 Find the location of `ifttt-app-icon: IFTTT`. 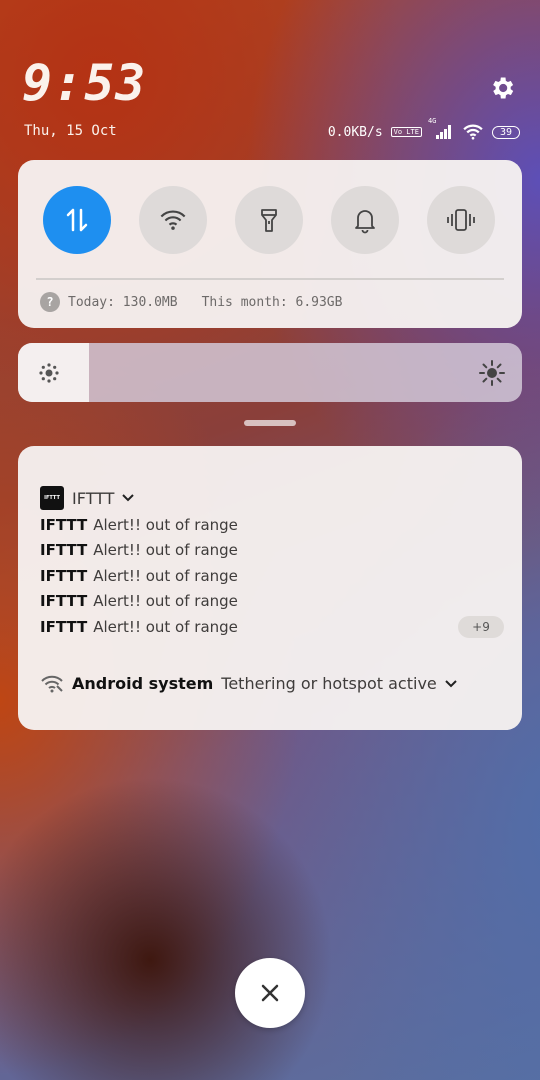

ifttt-app-icon: IFTTT is located at coordinates (52, 498).